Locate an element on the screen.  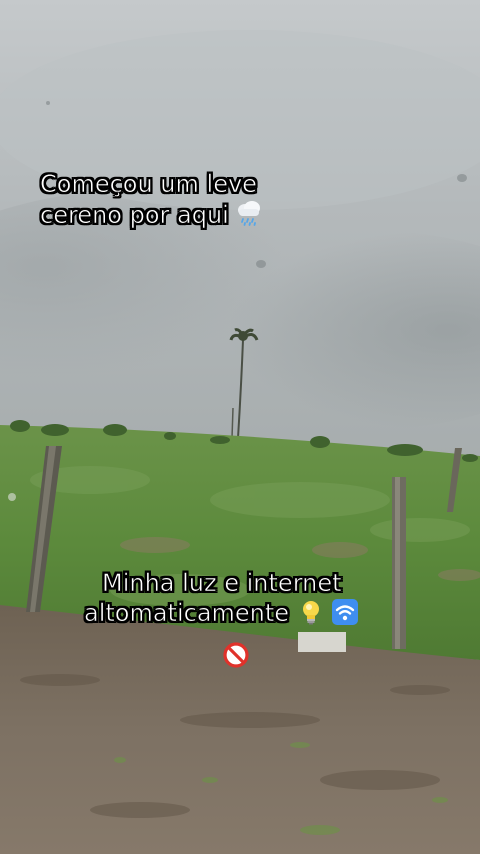
caption-bottom-line-2-text: altomaticamente is located at coordinates (187, 613).